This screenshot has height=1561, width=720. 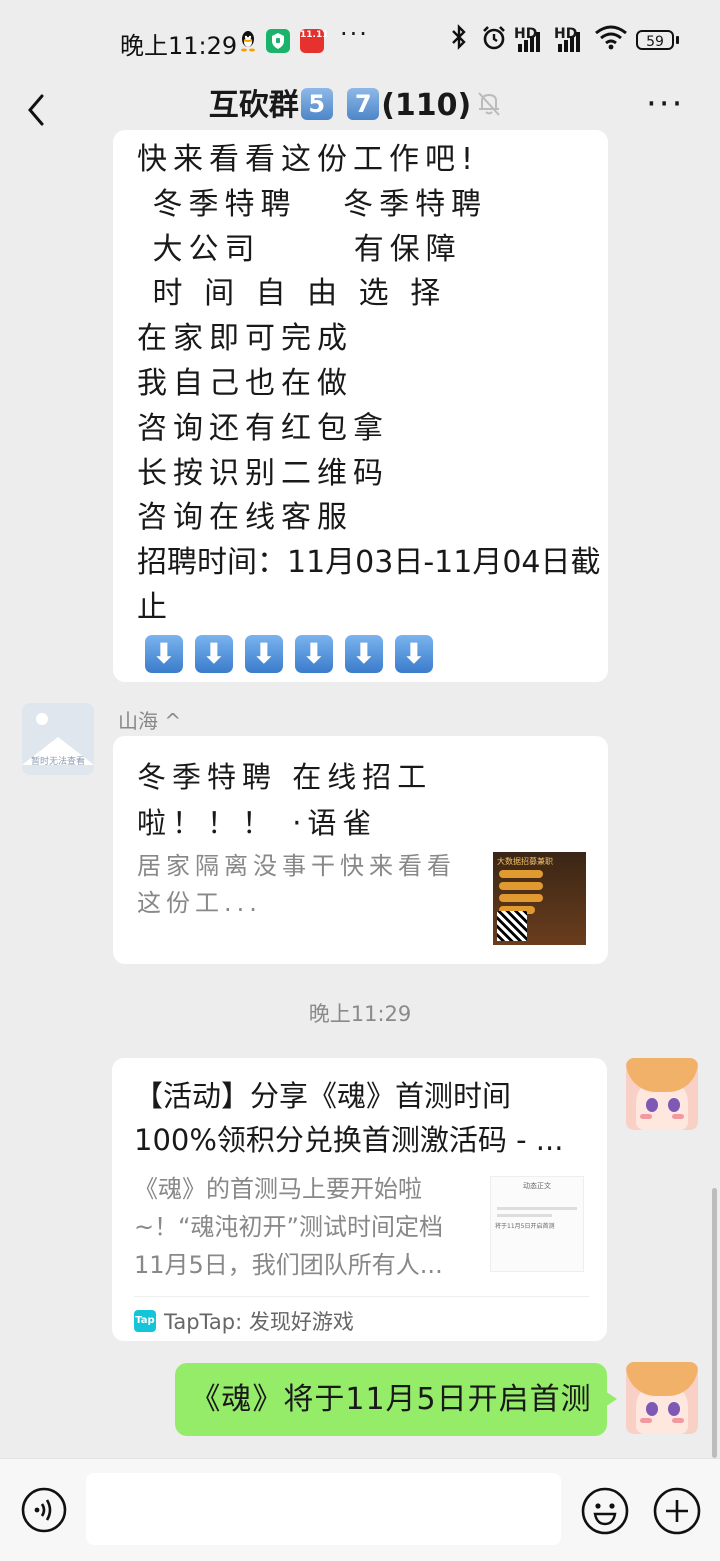 I want to click on bluetooth-icon, so click(x=459, y=40).